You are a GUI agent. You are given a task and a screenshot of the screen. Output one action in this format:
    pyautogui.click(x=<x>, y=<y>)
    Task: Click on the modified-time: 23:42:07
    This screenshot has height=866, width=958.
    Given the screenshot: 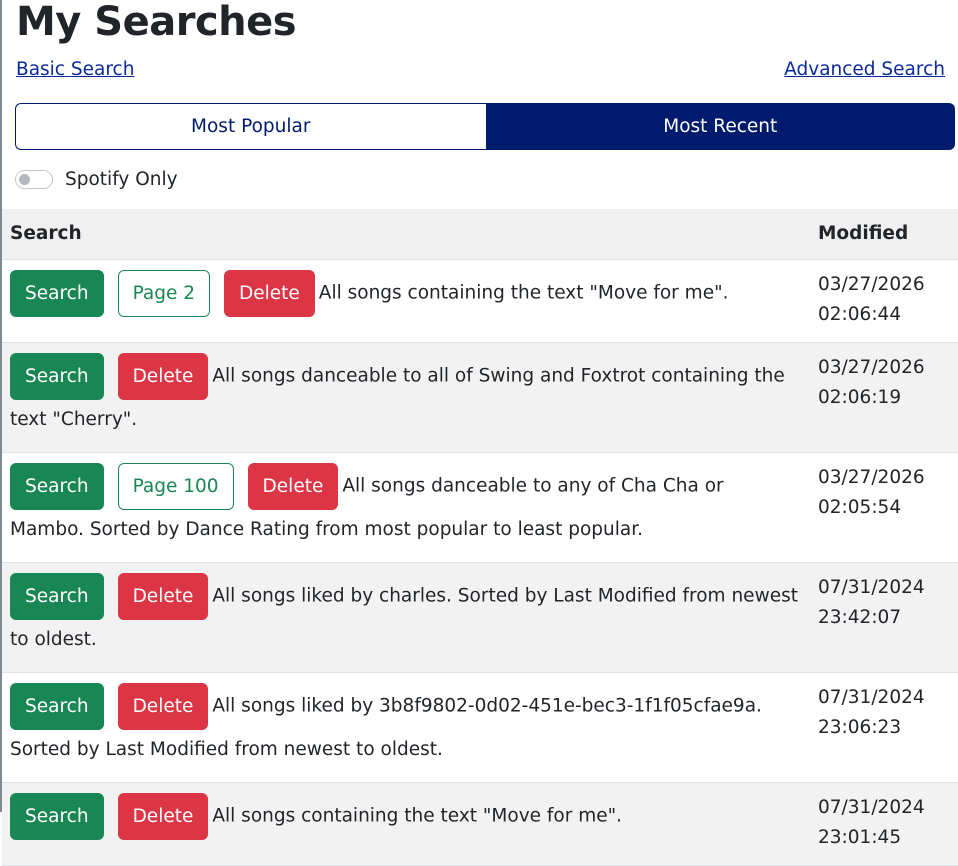 What is the action you would take?
    pyautogui.click(x=860, y=617)
    